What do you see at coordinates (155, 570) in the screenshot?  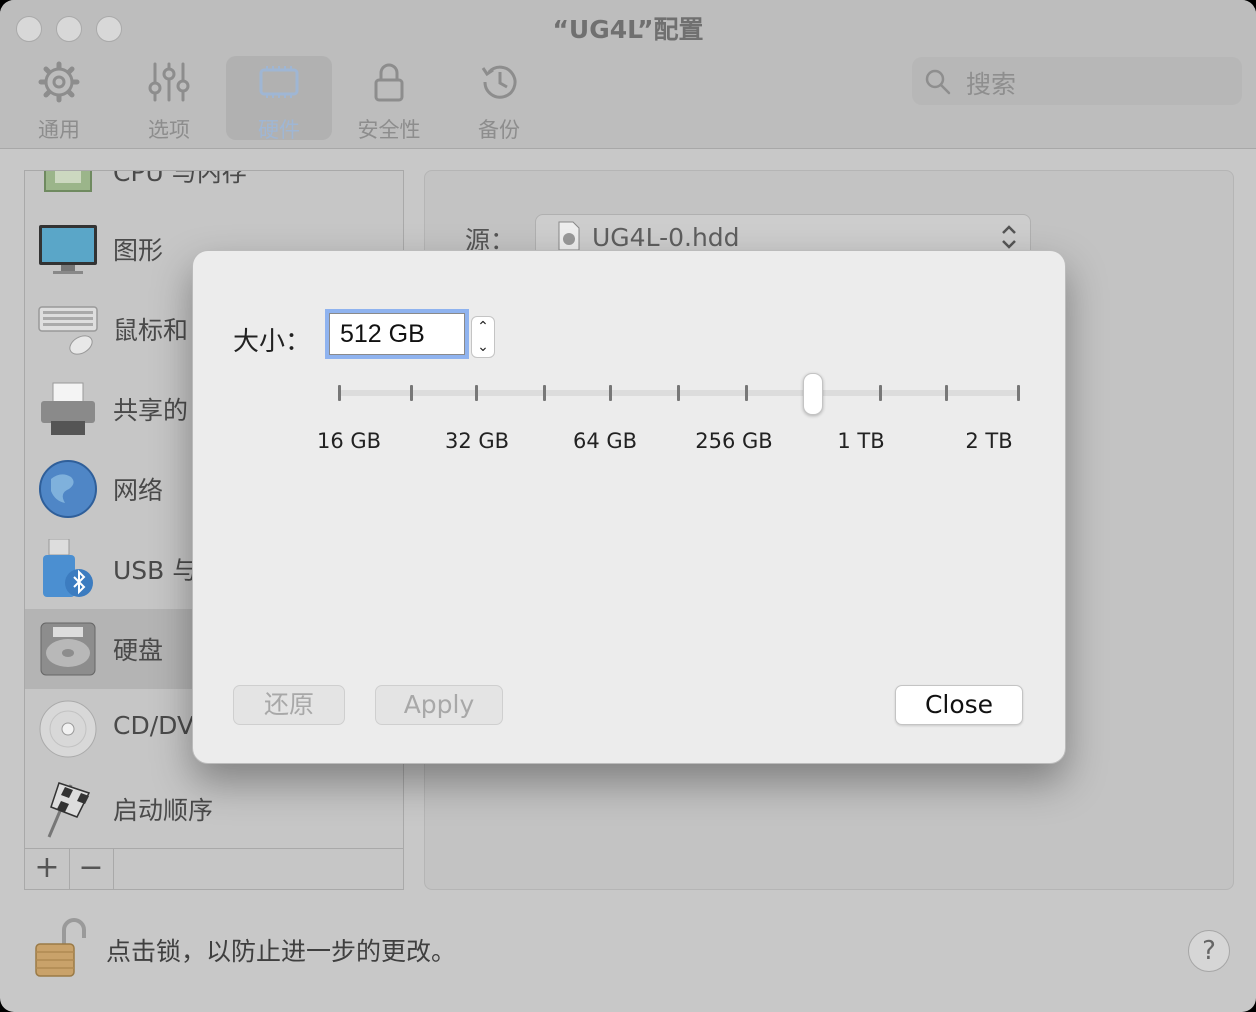 I see `sidebar-item-label: USB 与` at bounding box center [155, 570].